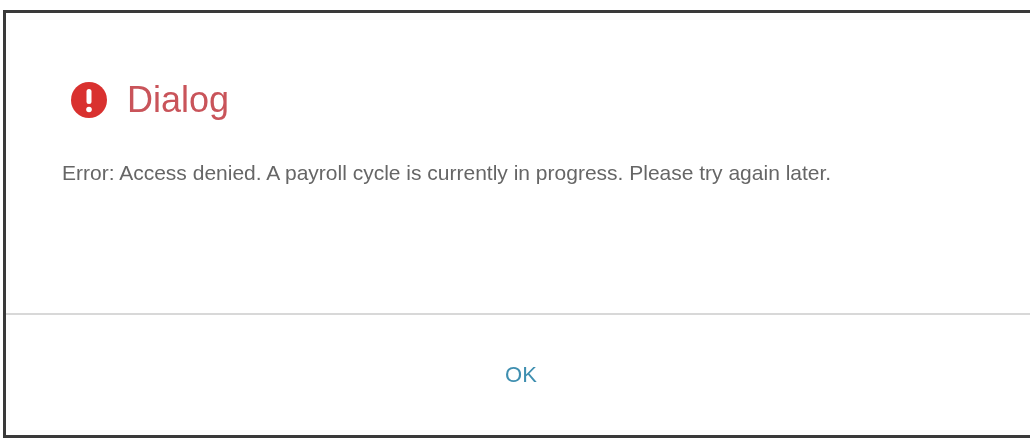 The height and width of the screenshot is (441, 1030). Describe the element at coordinates (521, 375) in the screenshot. I see `ok-button: OK` at that location.